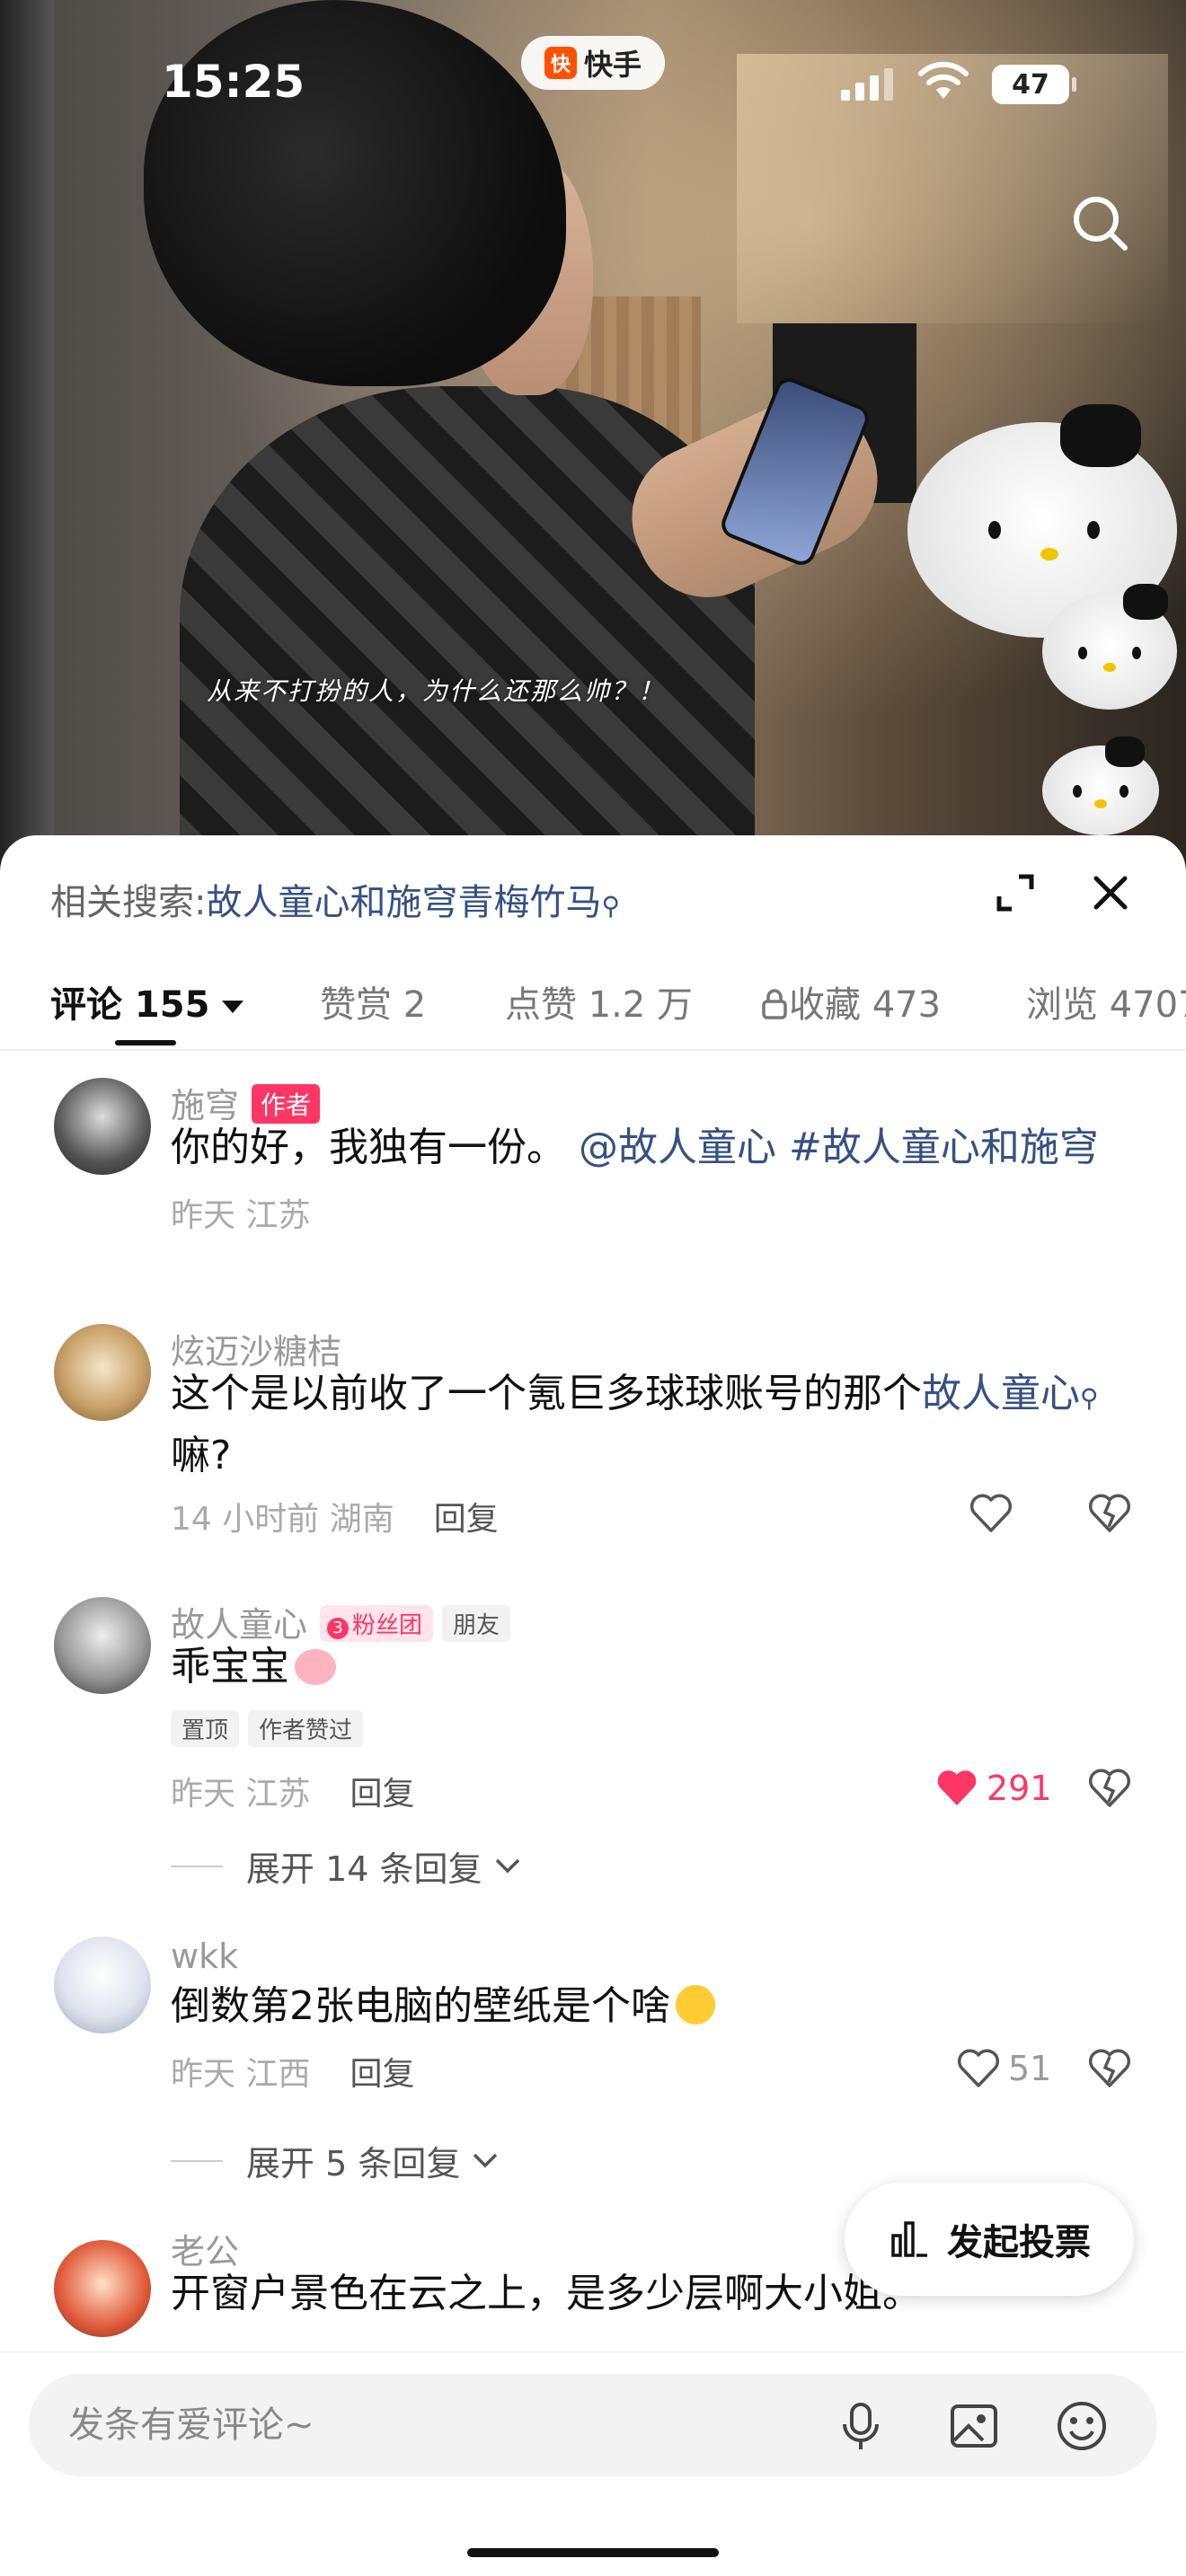 This screenshot has width=1186, height=2576. I want to click on fan-club-label: 粉丝团, so click(387, 1625).